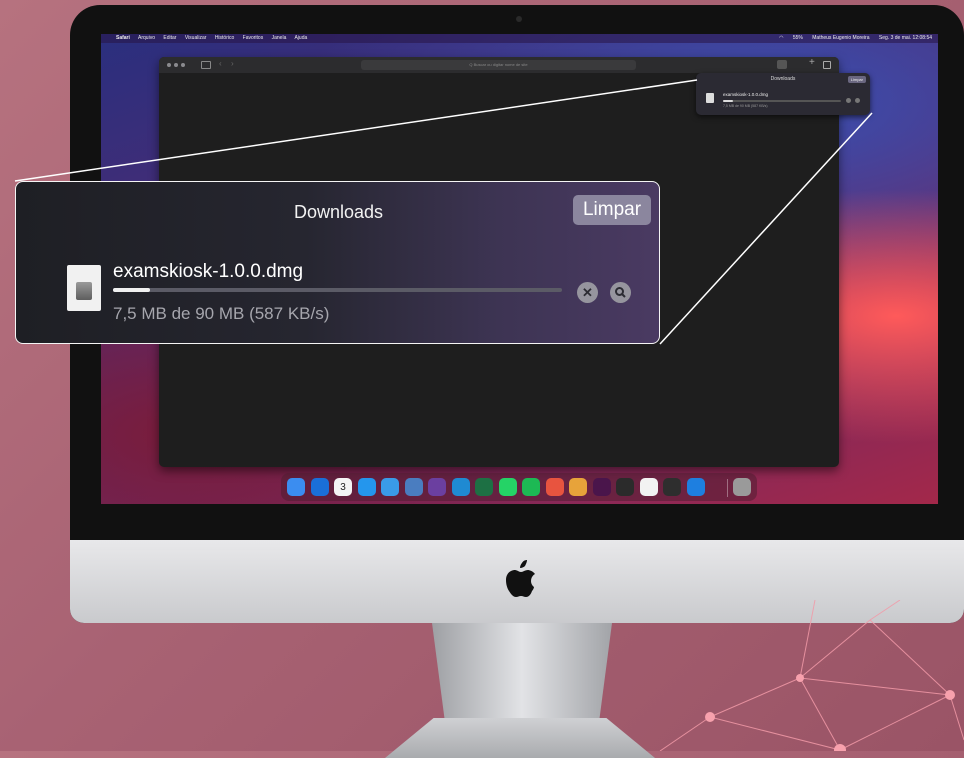 This screenshot has width=964, height=758. Describe the element at coordinates (587, 292) in the screenshot. I see `stop-download-button: ✕` at that location.